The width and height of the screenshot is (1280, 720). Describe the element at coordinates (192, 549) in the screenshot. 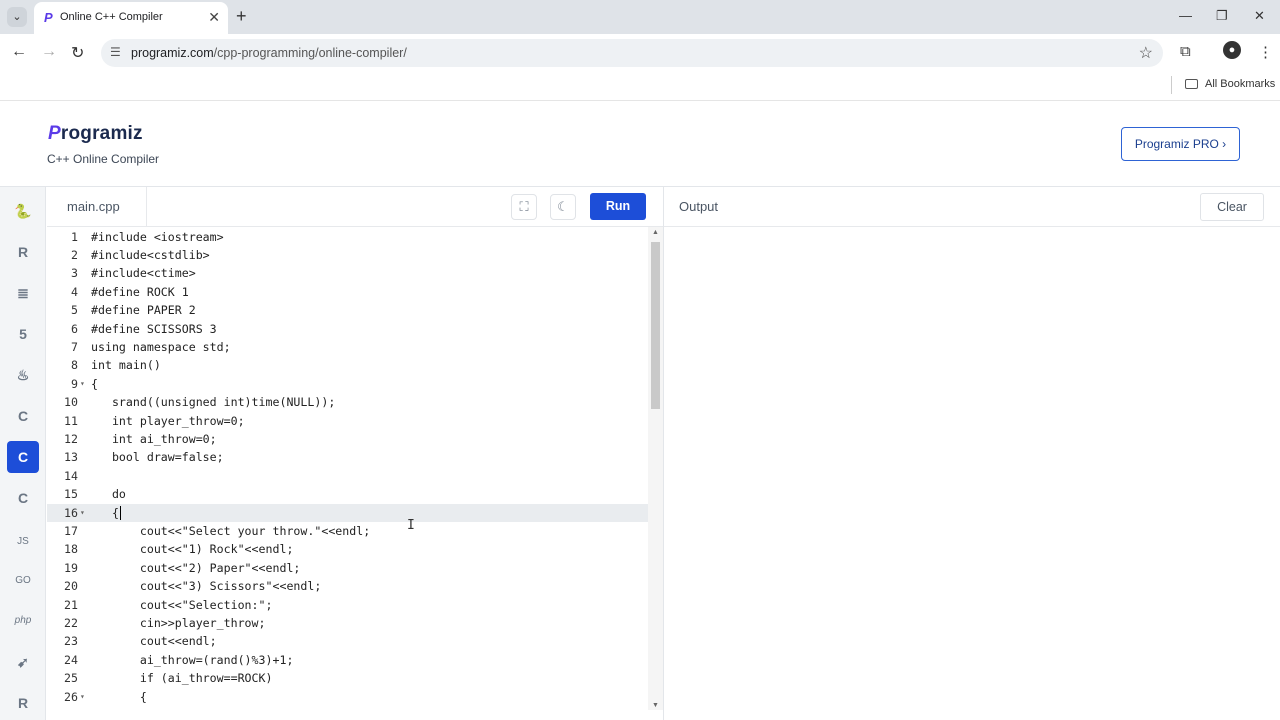

I see `code-text: cout<<"1) Rock"<<endl;` at that location.